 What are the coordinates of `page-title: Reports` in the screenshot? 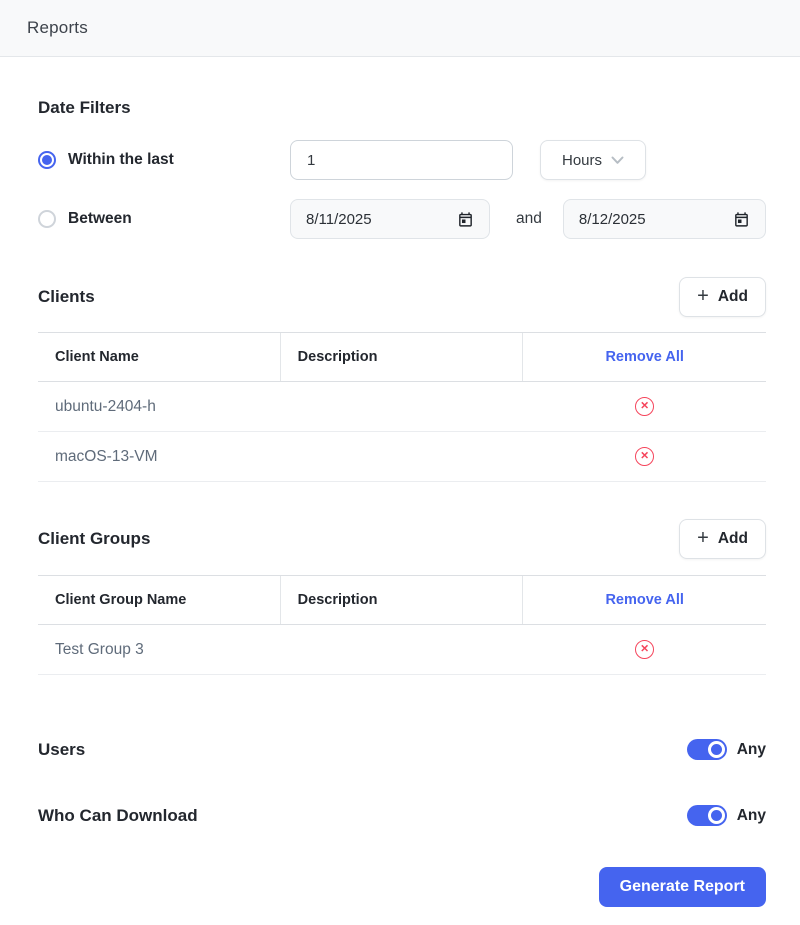 It's located at (57, 27).